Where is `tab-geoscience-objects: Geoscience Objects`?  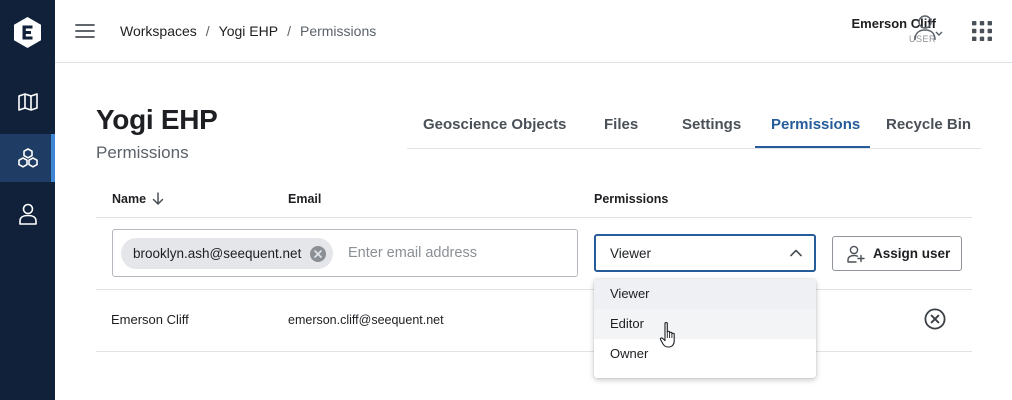 tab-geoscience-objects: Geoscience Objects is located at coordinates (494, 124).